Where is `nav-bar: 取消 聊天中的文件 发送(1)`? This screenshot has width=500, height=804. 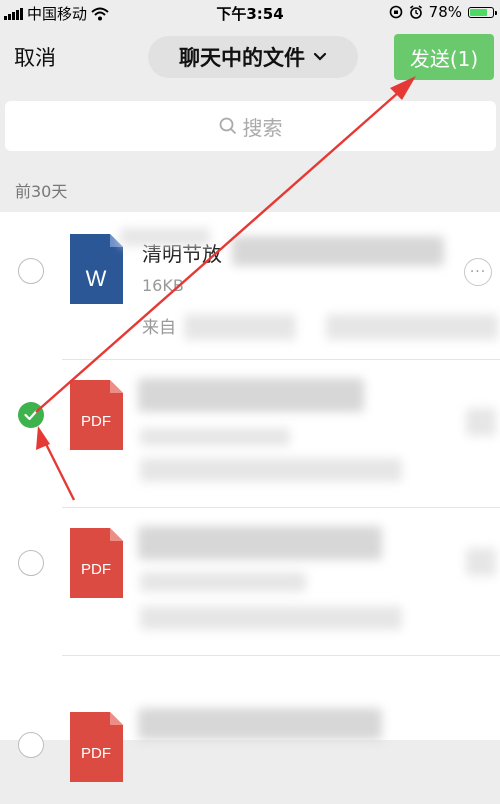 nav-bar: 取消 聊天中的文件 发送(1) is located at coordinates (250, 58).